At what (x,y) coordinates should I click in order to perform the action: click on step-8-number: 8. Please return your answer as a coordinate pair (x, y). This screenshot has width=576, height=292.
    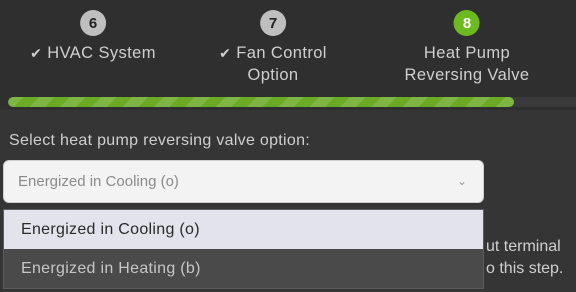
    Looking at the image, I should click on (466, 23).